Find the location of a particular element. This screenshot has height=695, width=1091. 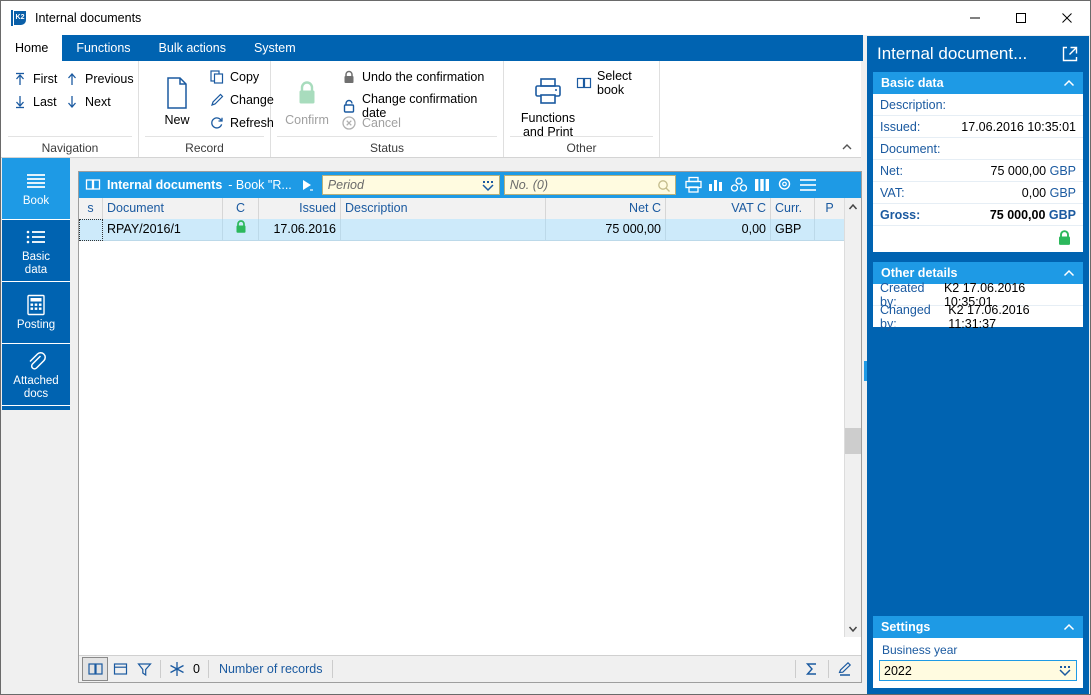

settings-gear-icon is located at coordinates (785, 185).